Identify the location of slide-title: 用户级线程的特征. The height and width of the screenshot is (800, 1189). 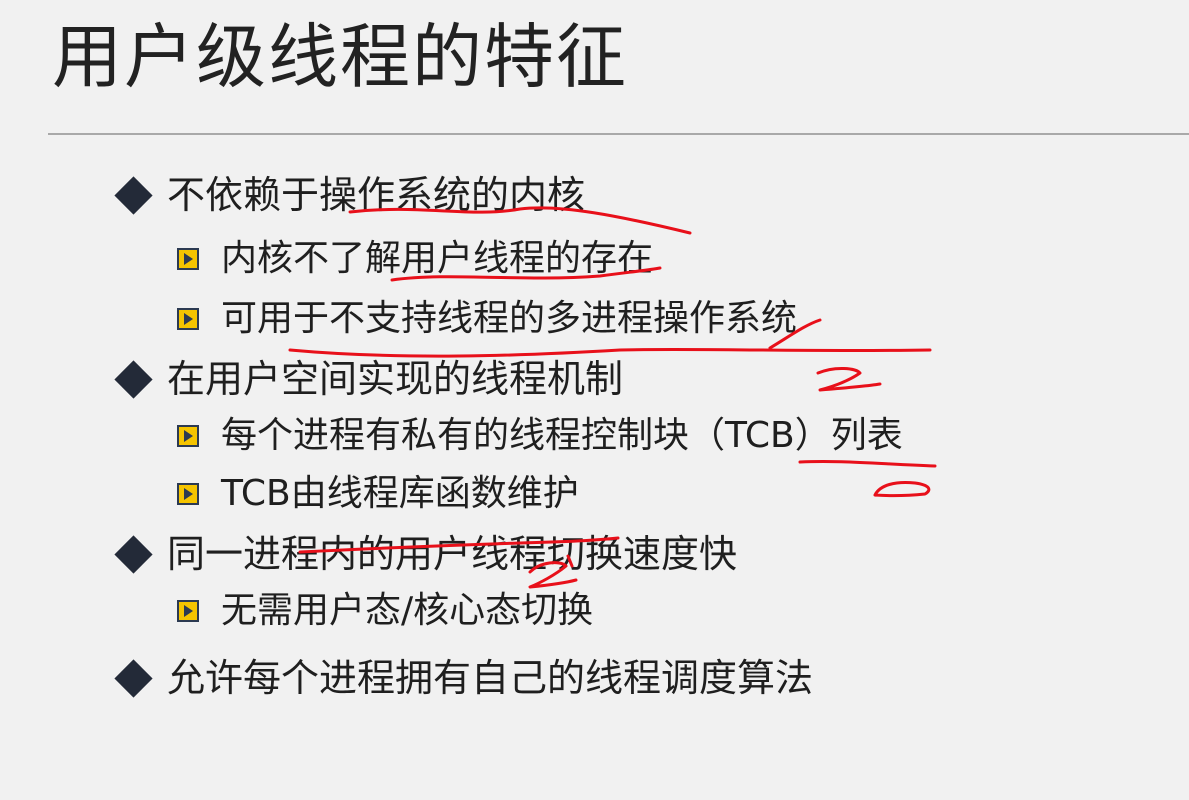
(340, 57).